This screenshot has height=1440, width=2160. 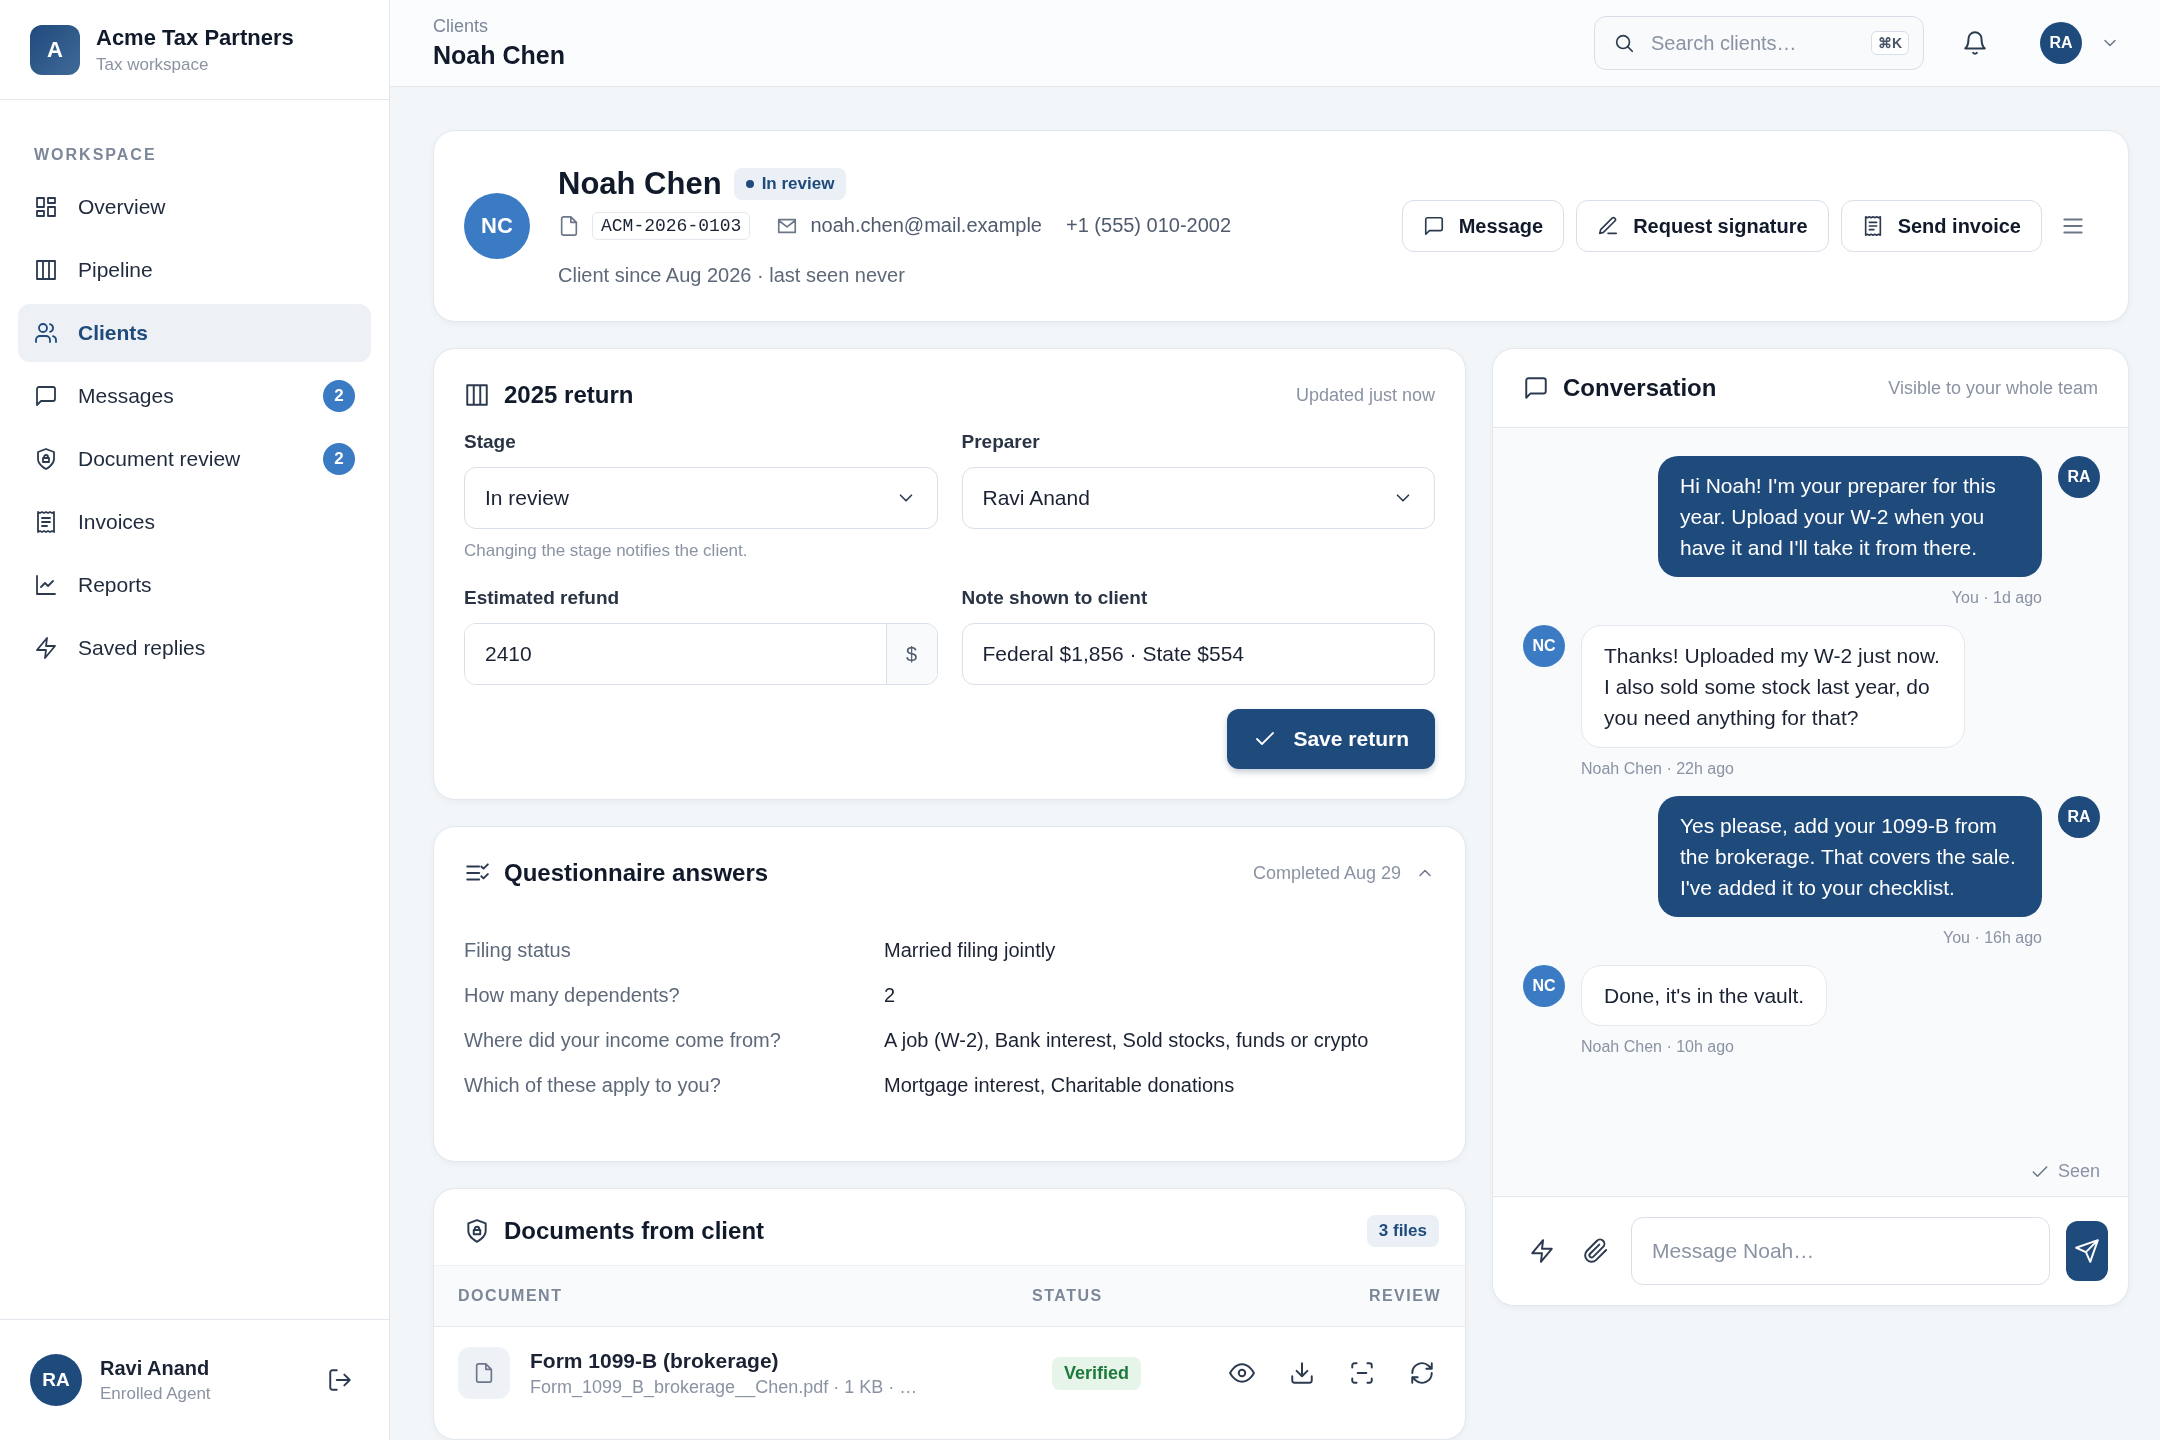 What do you see at coordinates (1331, 739) in the screenshot?
I see `save-button: Save return` at bounding box center [1331, 739].